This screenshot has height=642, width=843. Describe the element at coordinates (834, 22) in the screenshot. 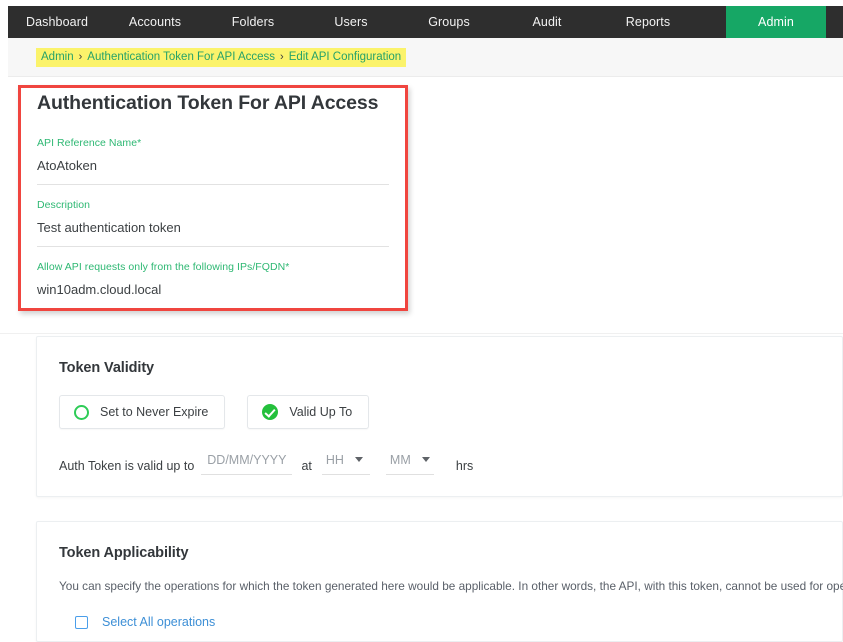

I see `nav-tail` at that location.